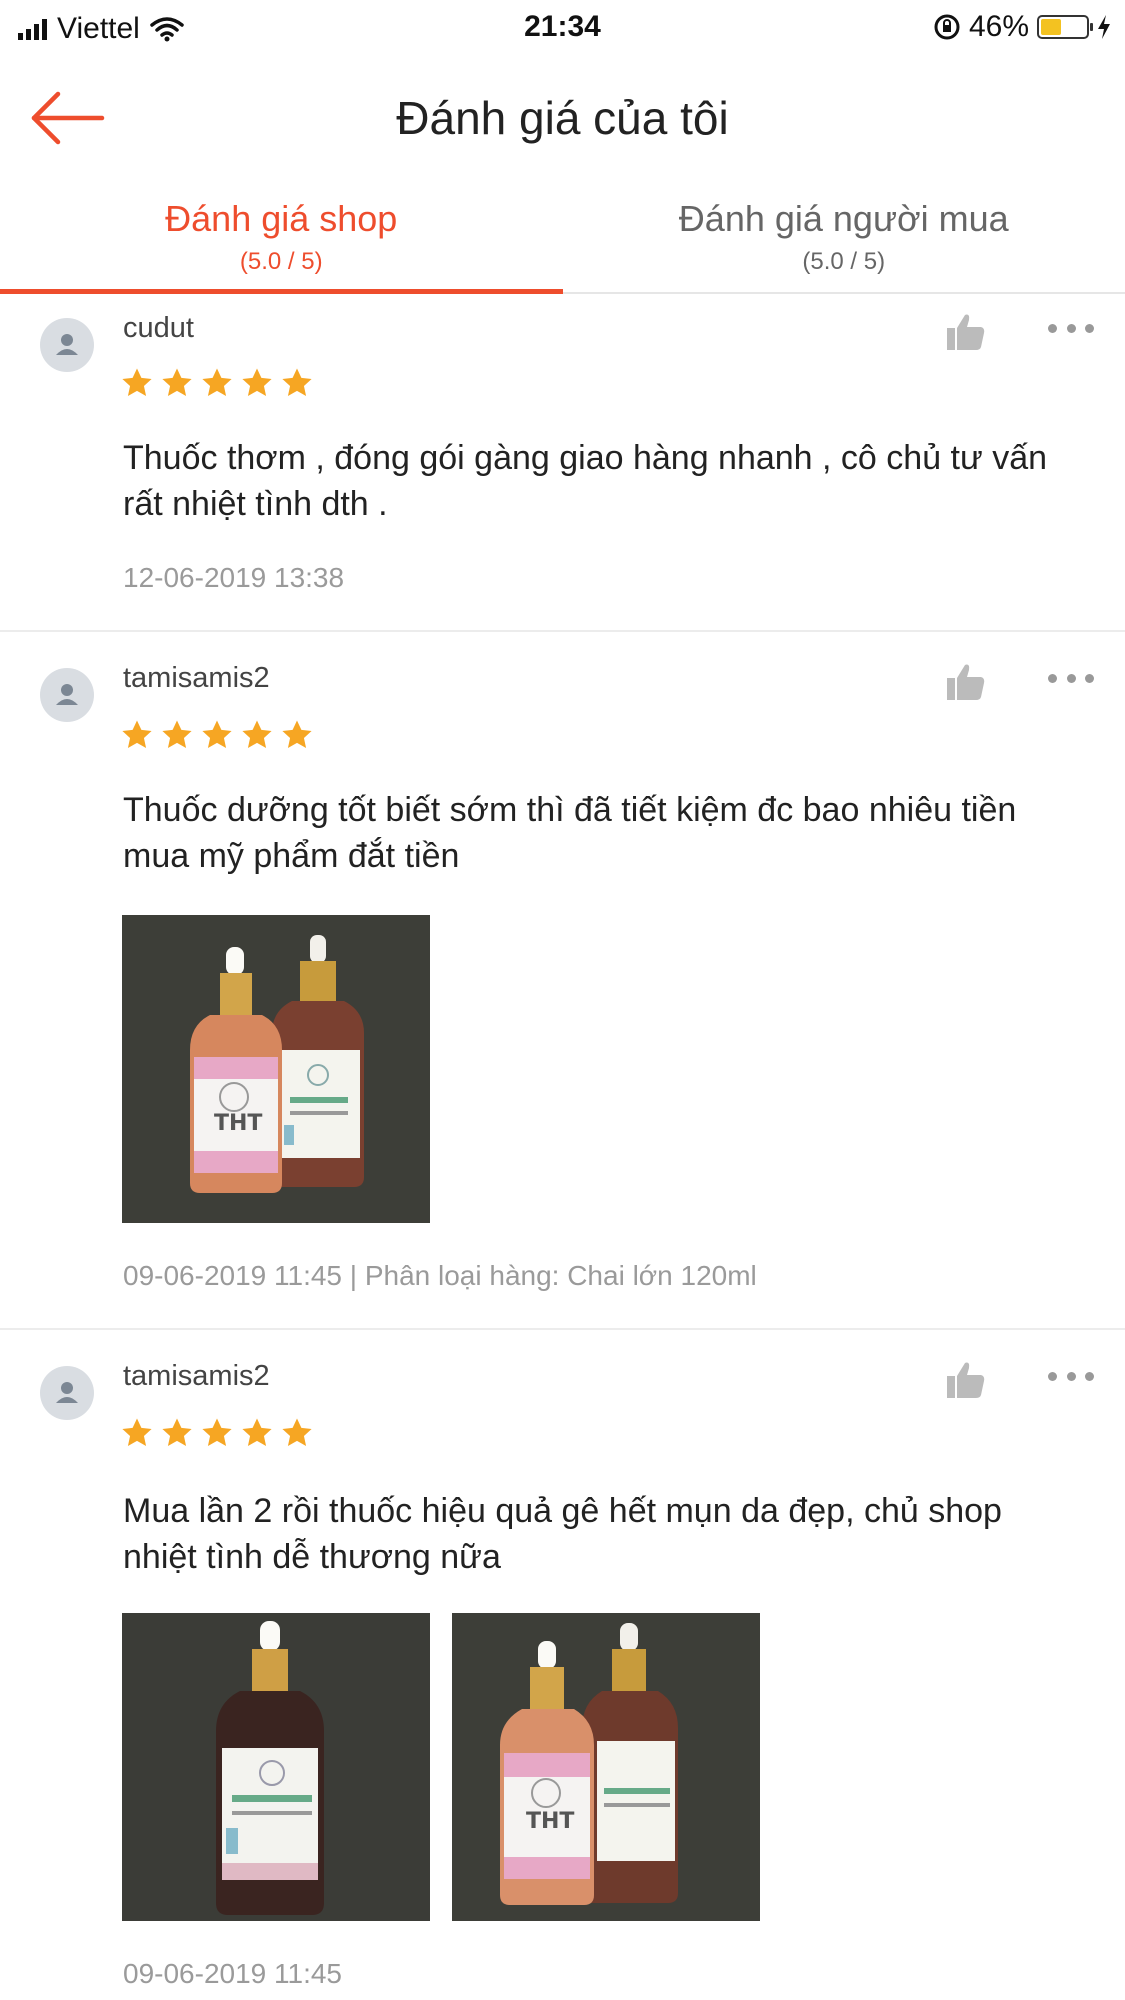  What do you see at coordinates (232, 1973) in the screenshot?
I see `review-timestamp: 09-06-2019 11:45` at bounding box center [232, 1973].